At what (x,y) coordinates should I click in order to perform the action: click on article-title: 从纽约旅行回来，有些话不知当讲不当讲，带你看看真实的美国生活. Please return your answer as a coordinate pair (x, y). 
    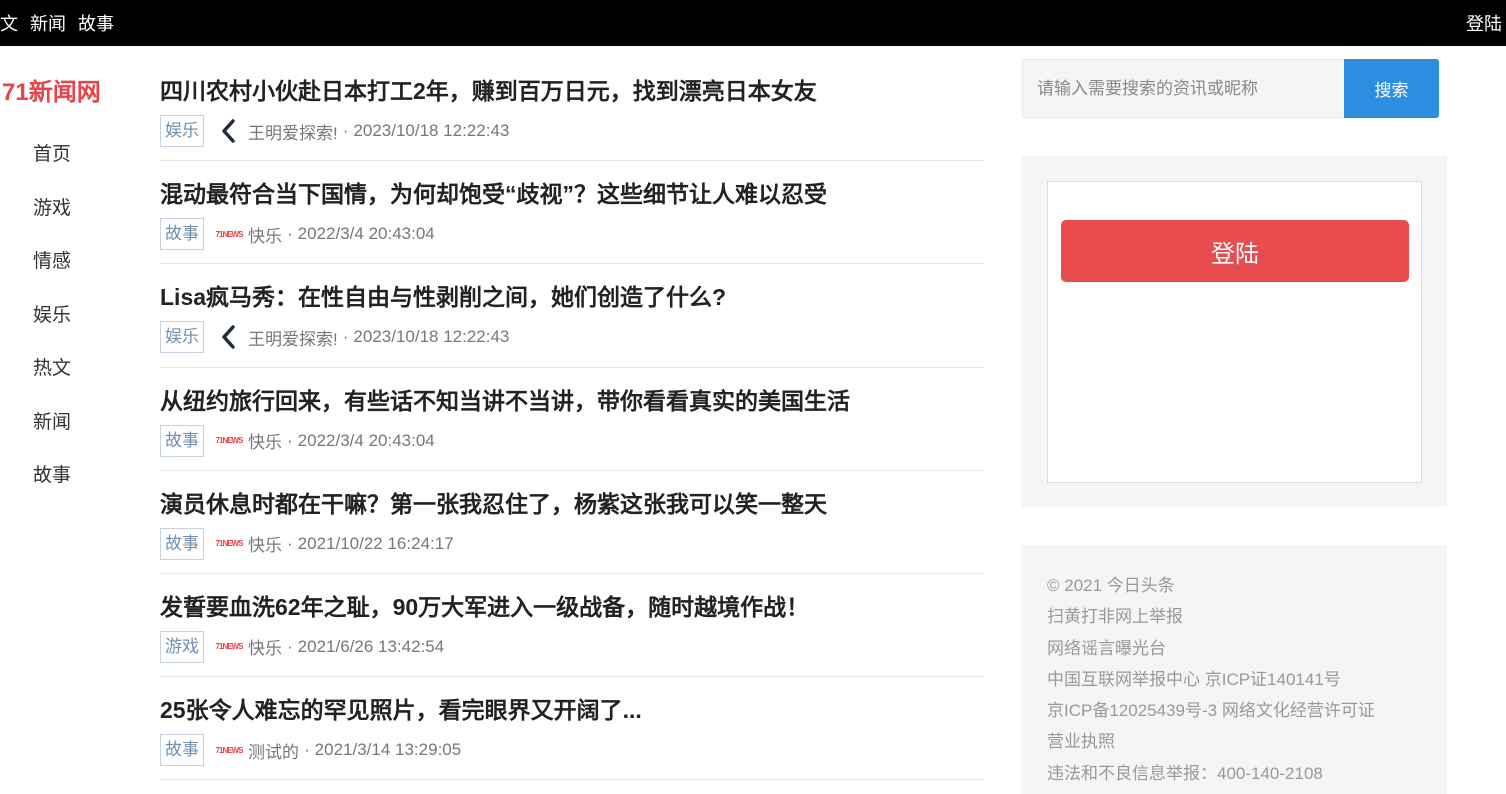
    Looking at the image, I should click on (505, 399).